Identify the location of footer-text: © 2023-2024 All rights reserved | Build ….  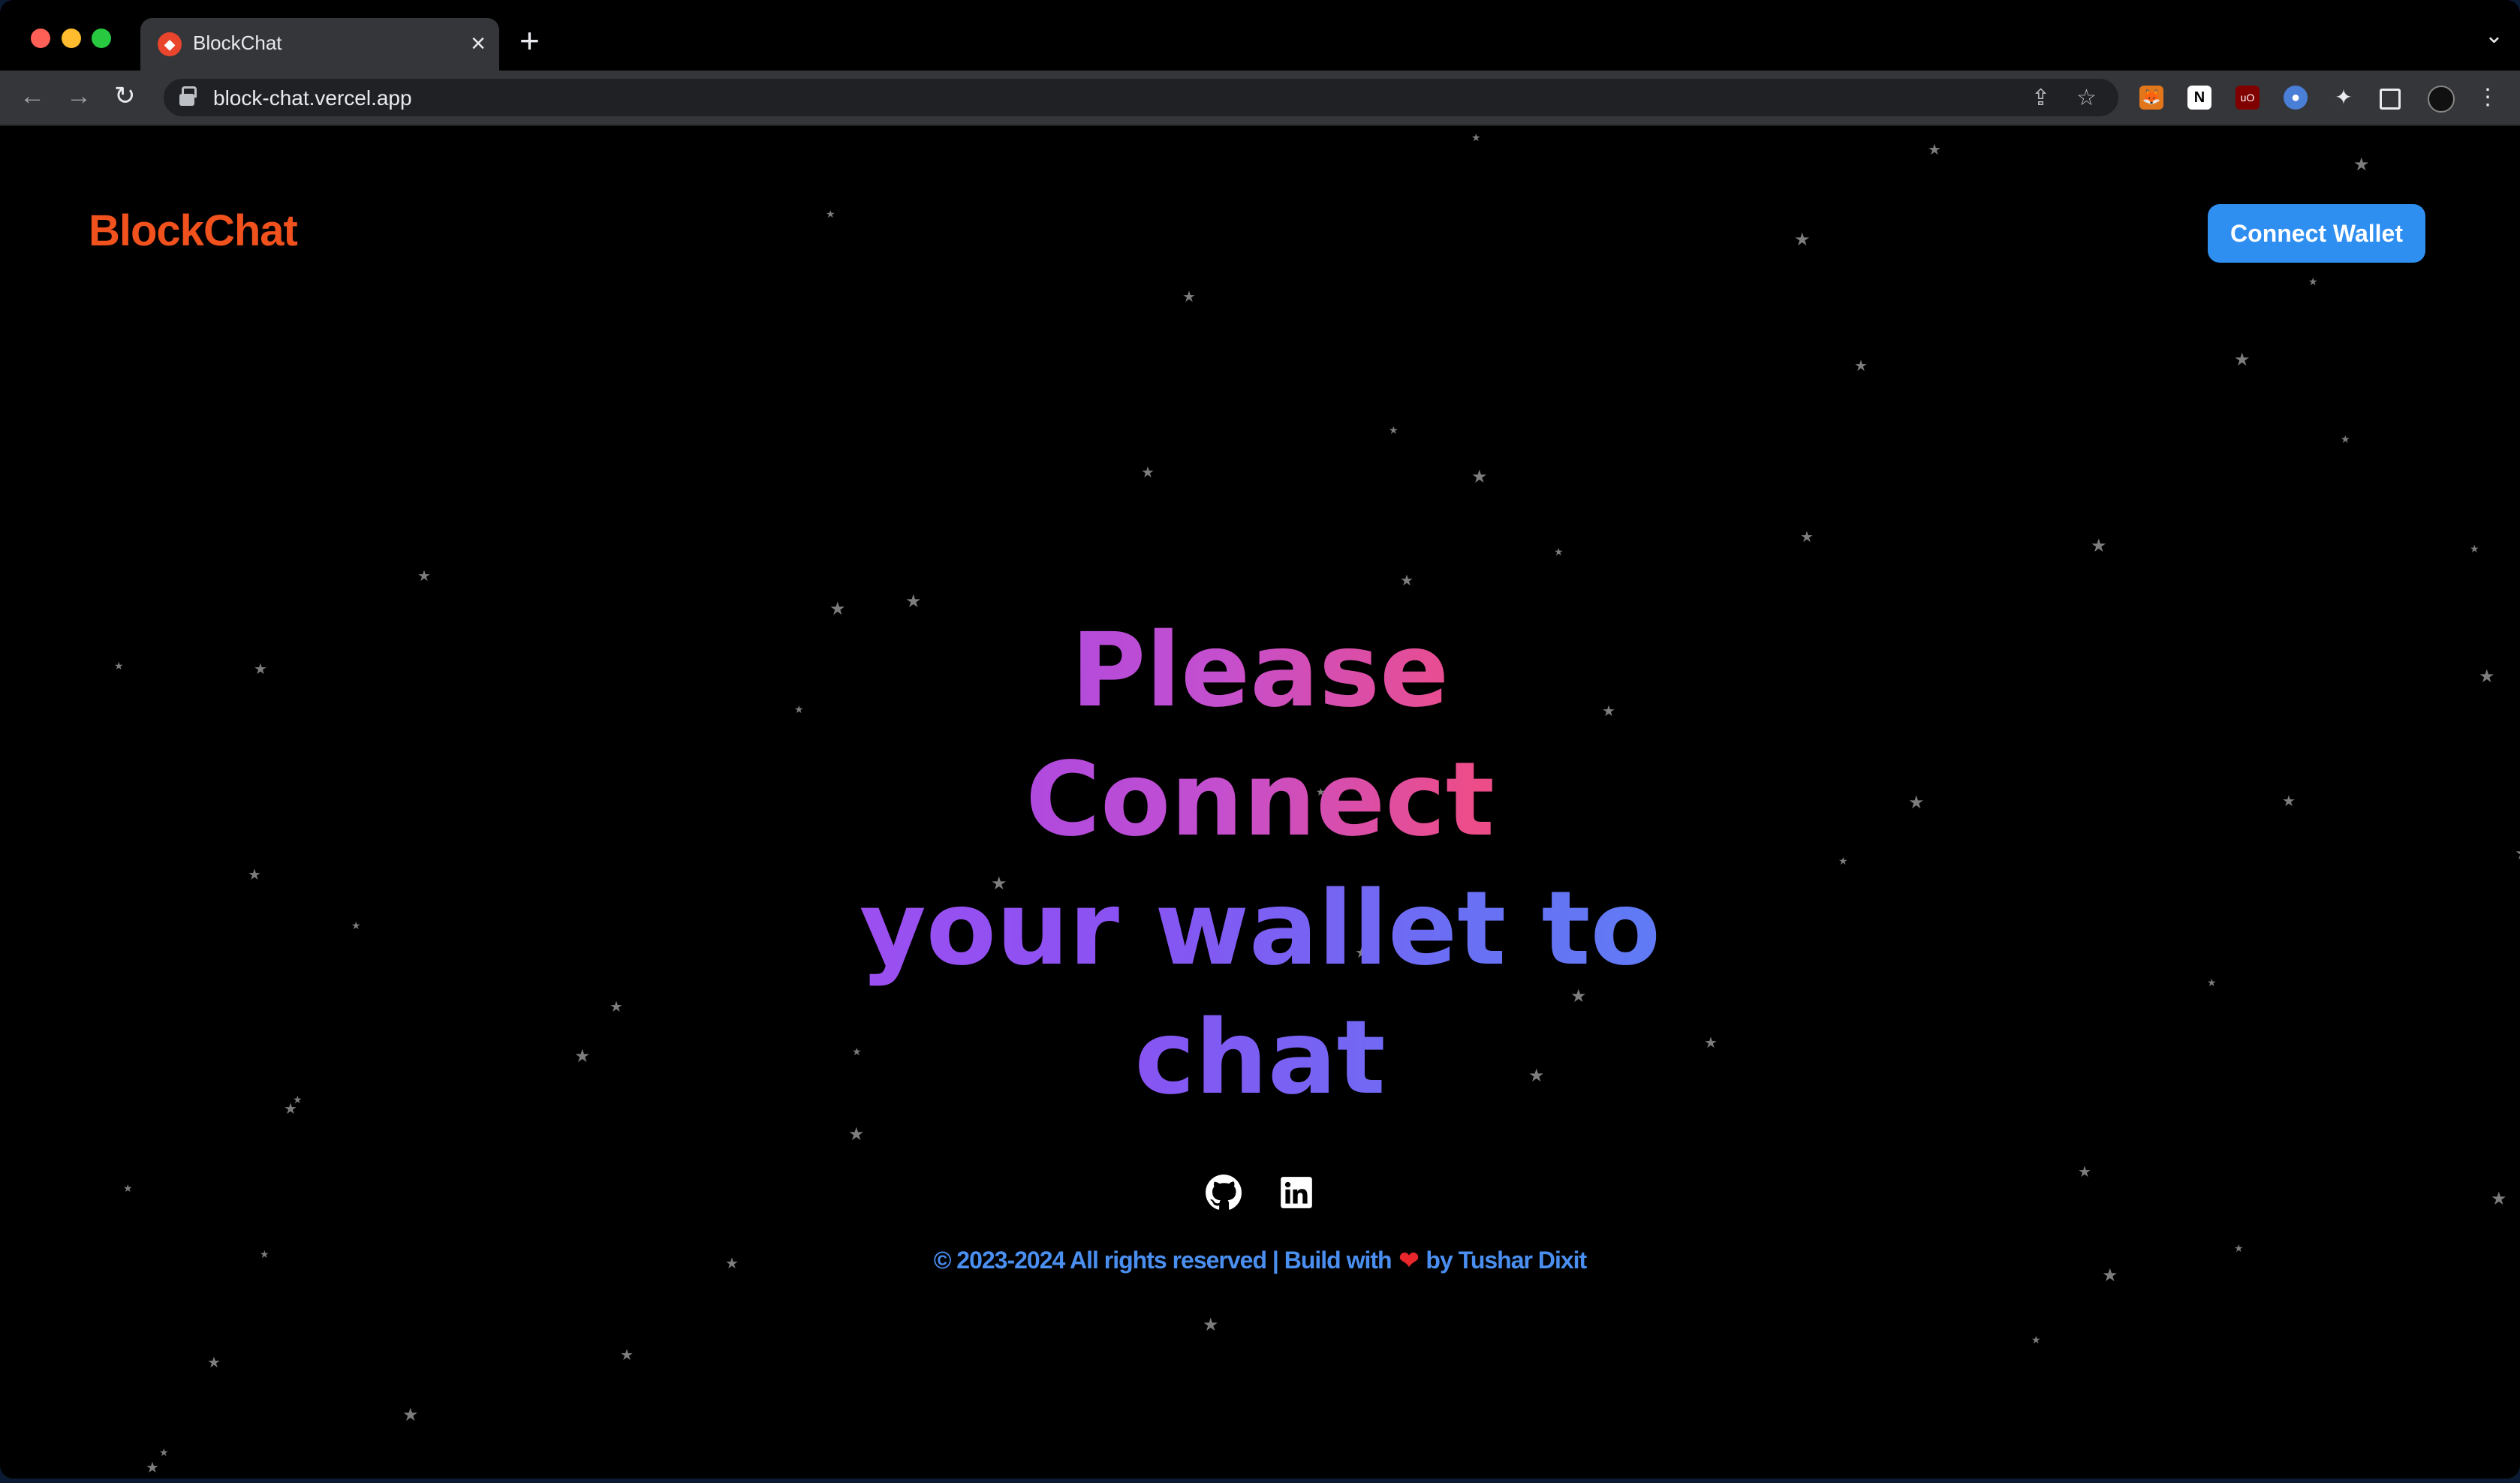
(1260, 1260).